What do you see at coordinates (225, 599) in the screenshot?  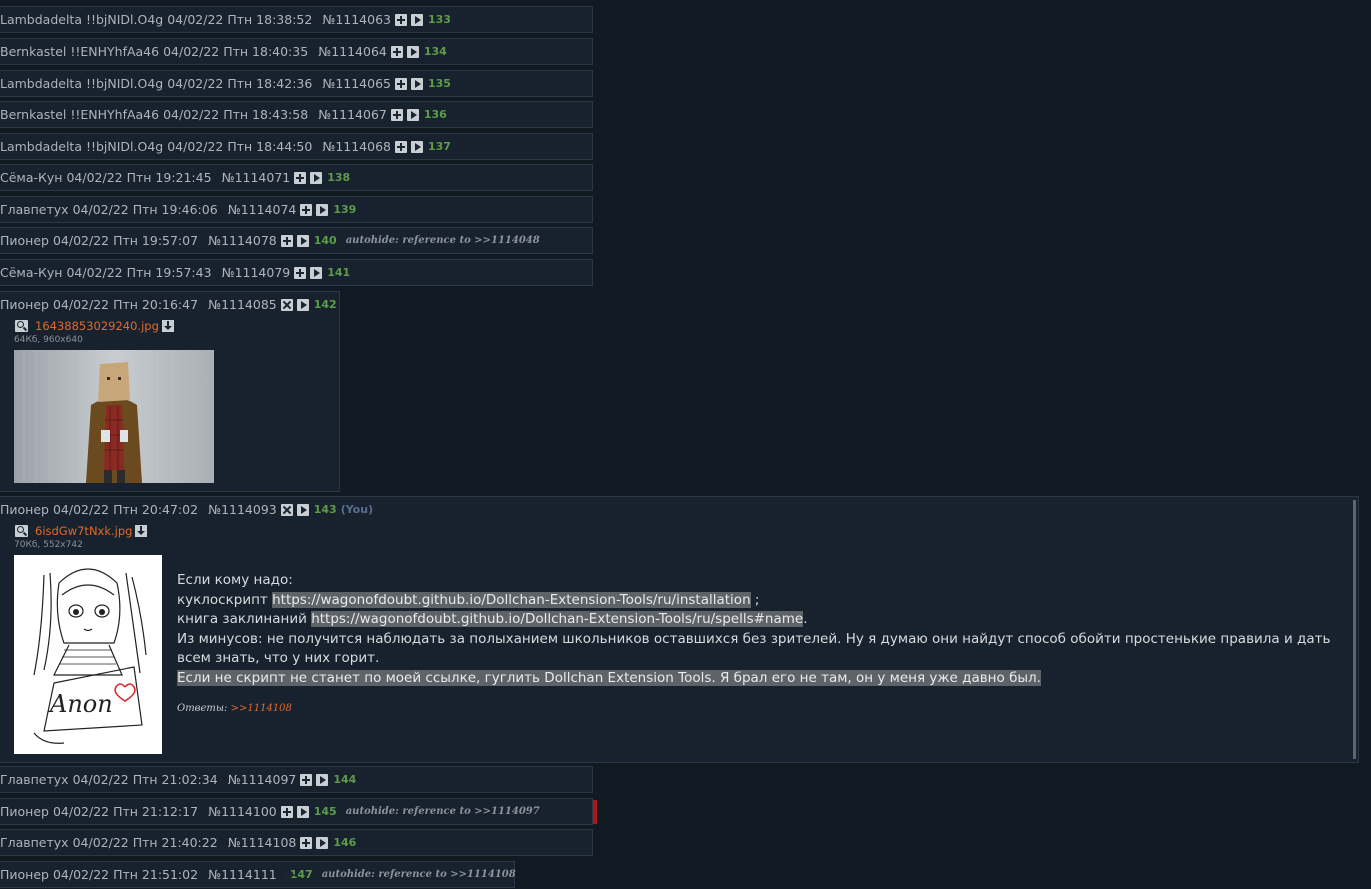 I see `message-text: куклоскрипт` at bounding box center [225, 599].